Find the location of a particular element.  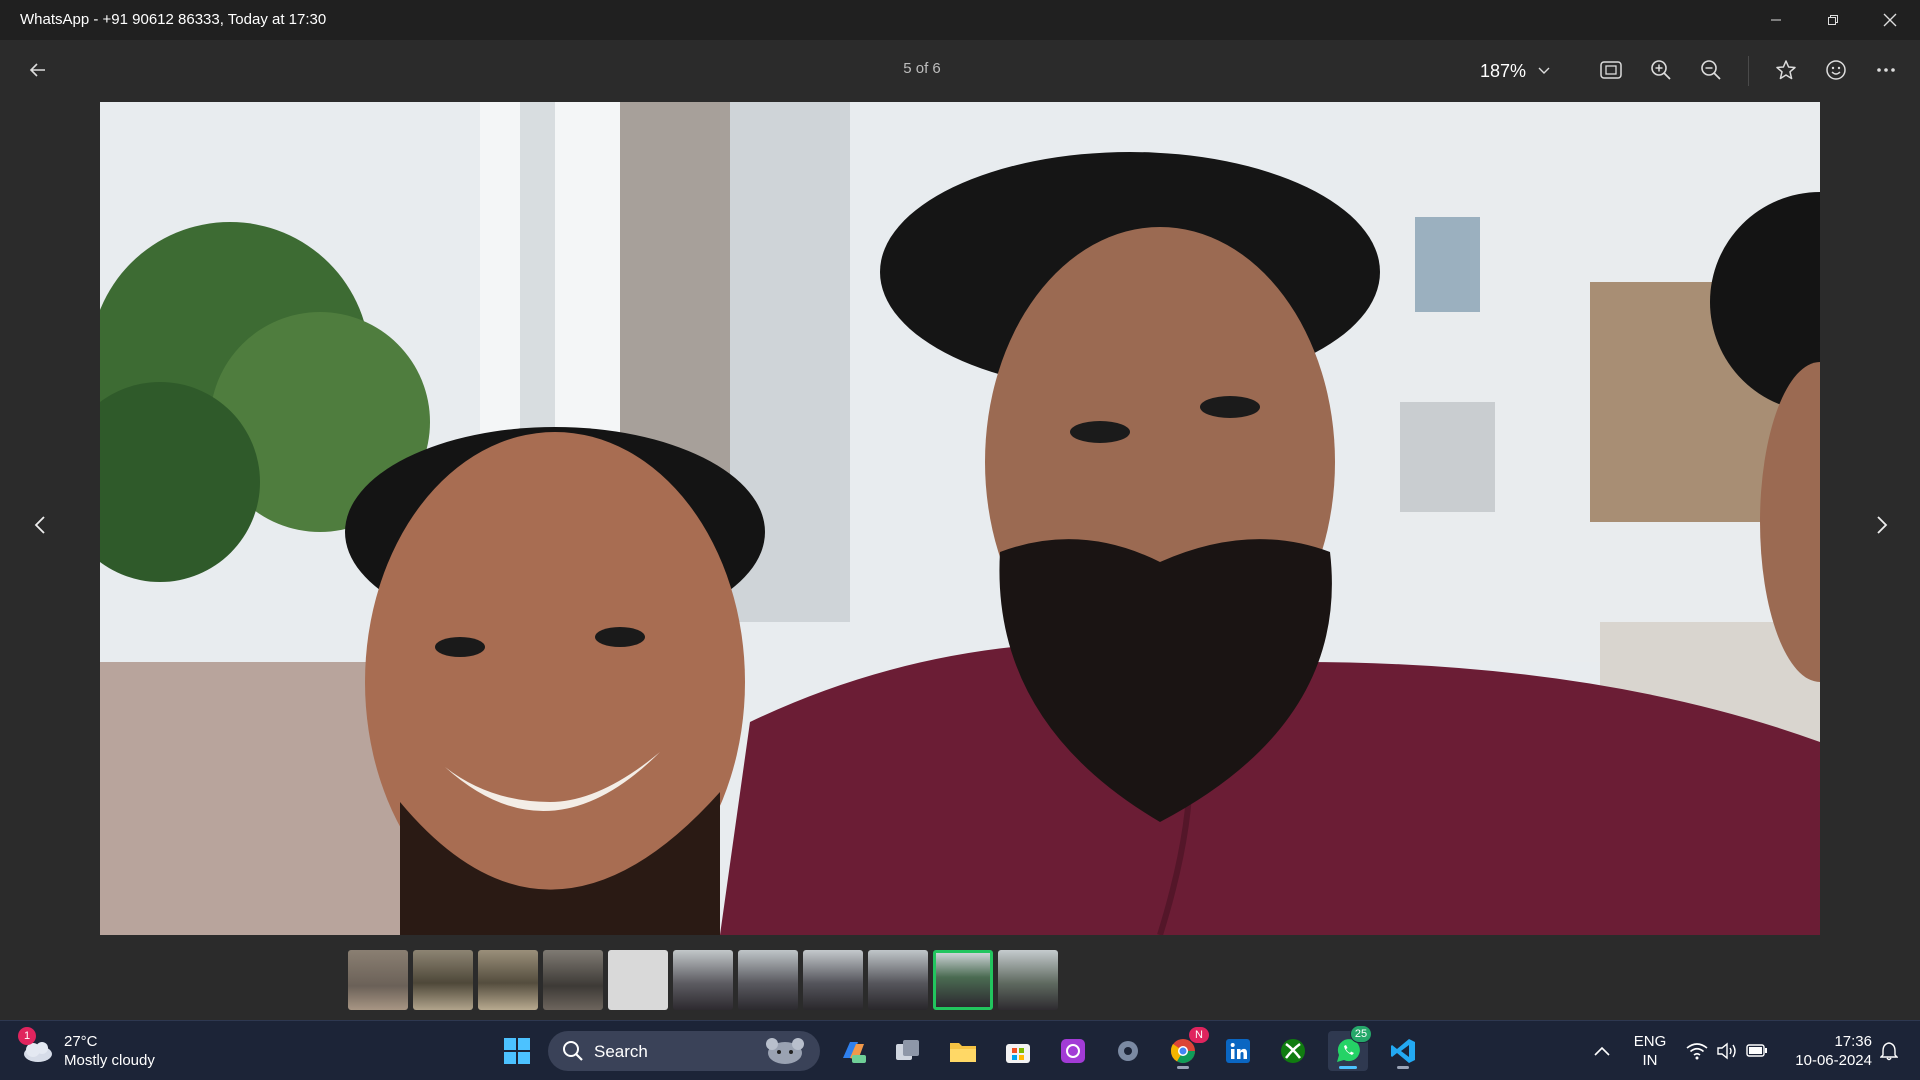

chevron-right-icon is located at coordinates (1882, 525).